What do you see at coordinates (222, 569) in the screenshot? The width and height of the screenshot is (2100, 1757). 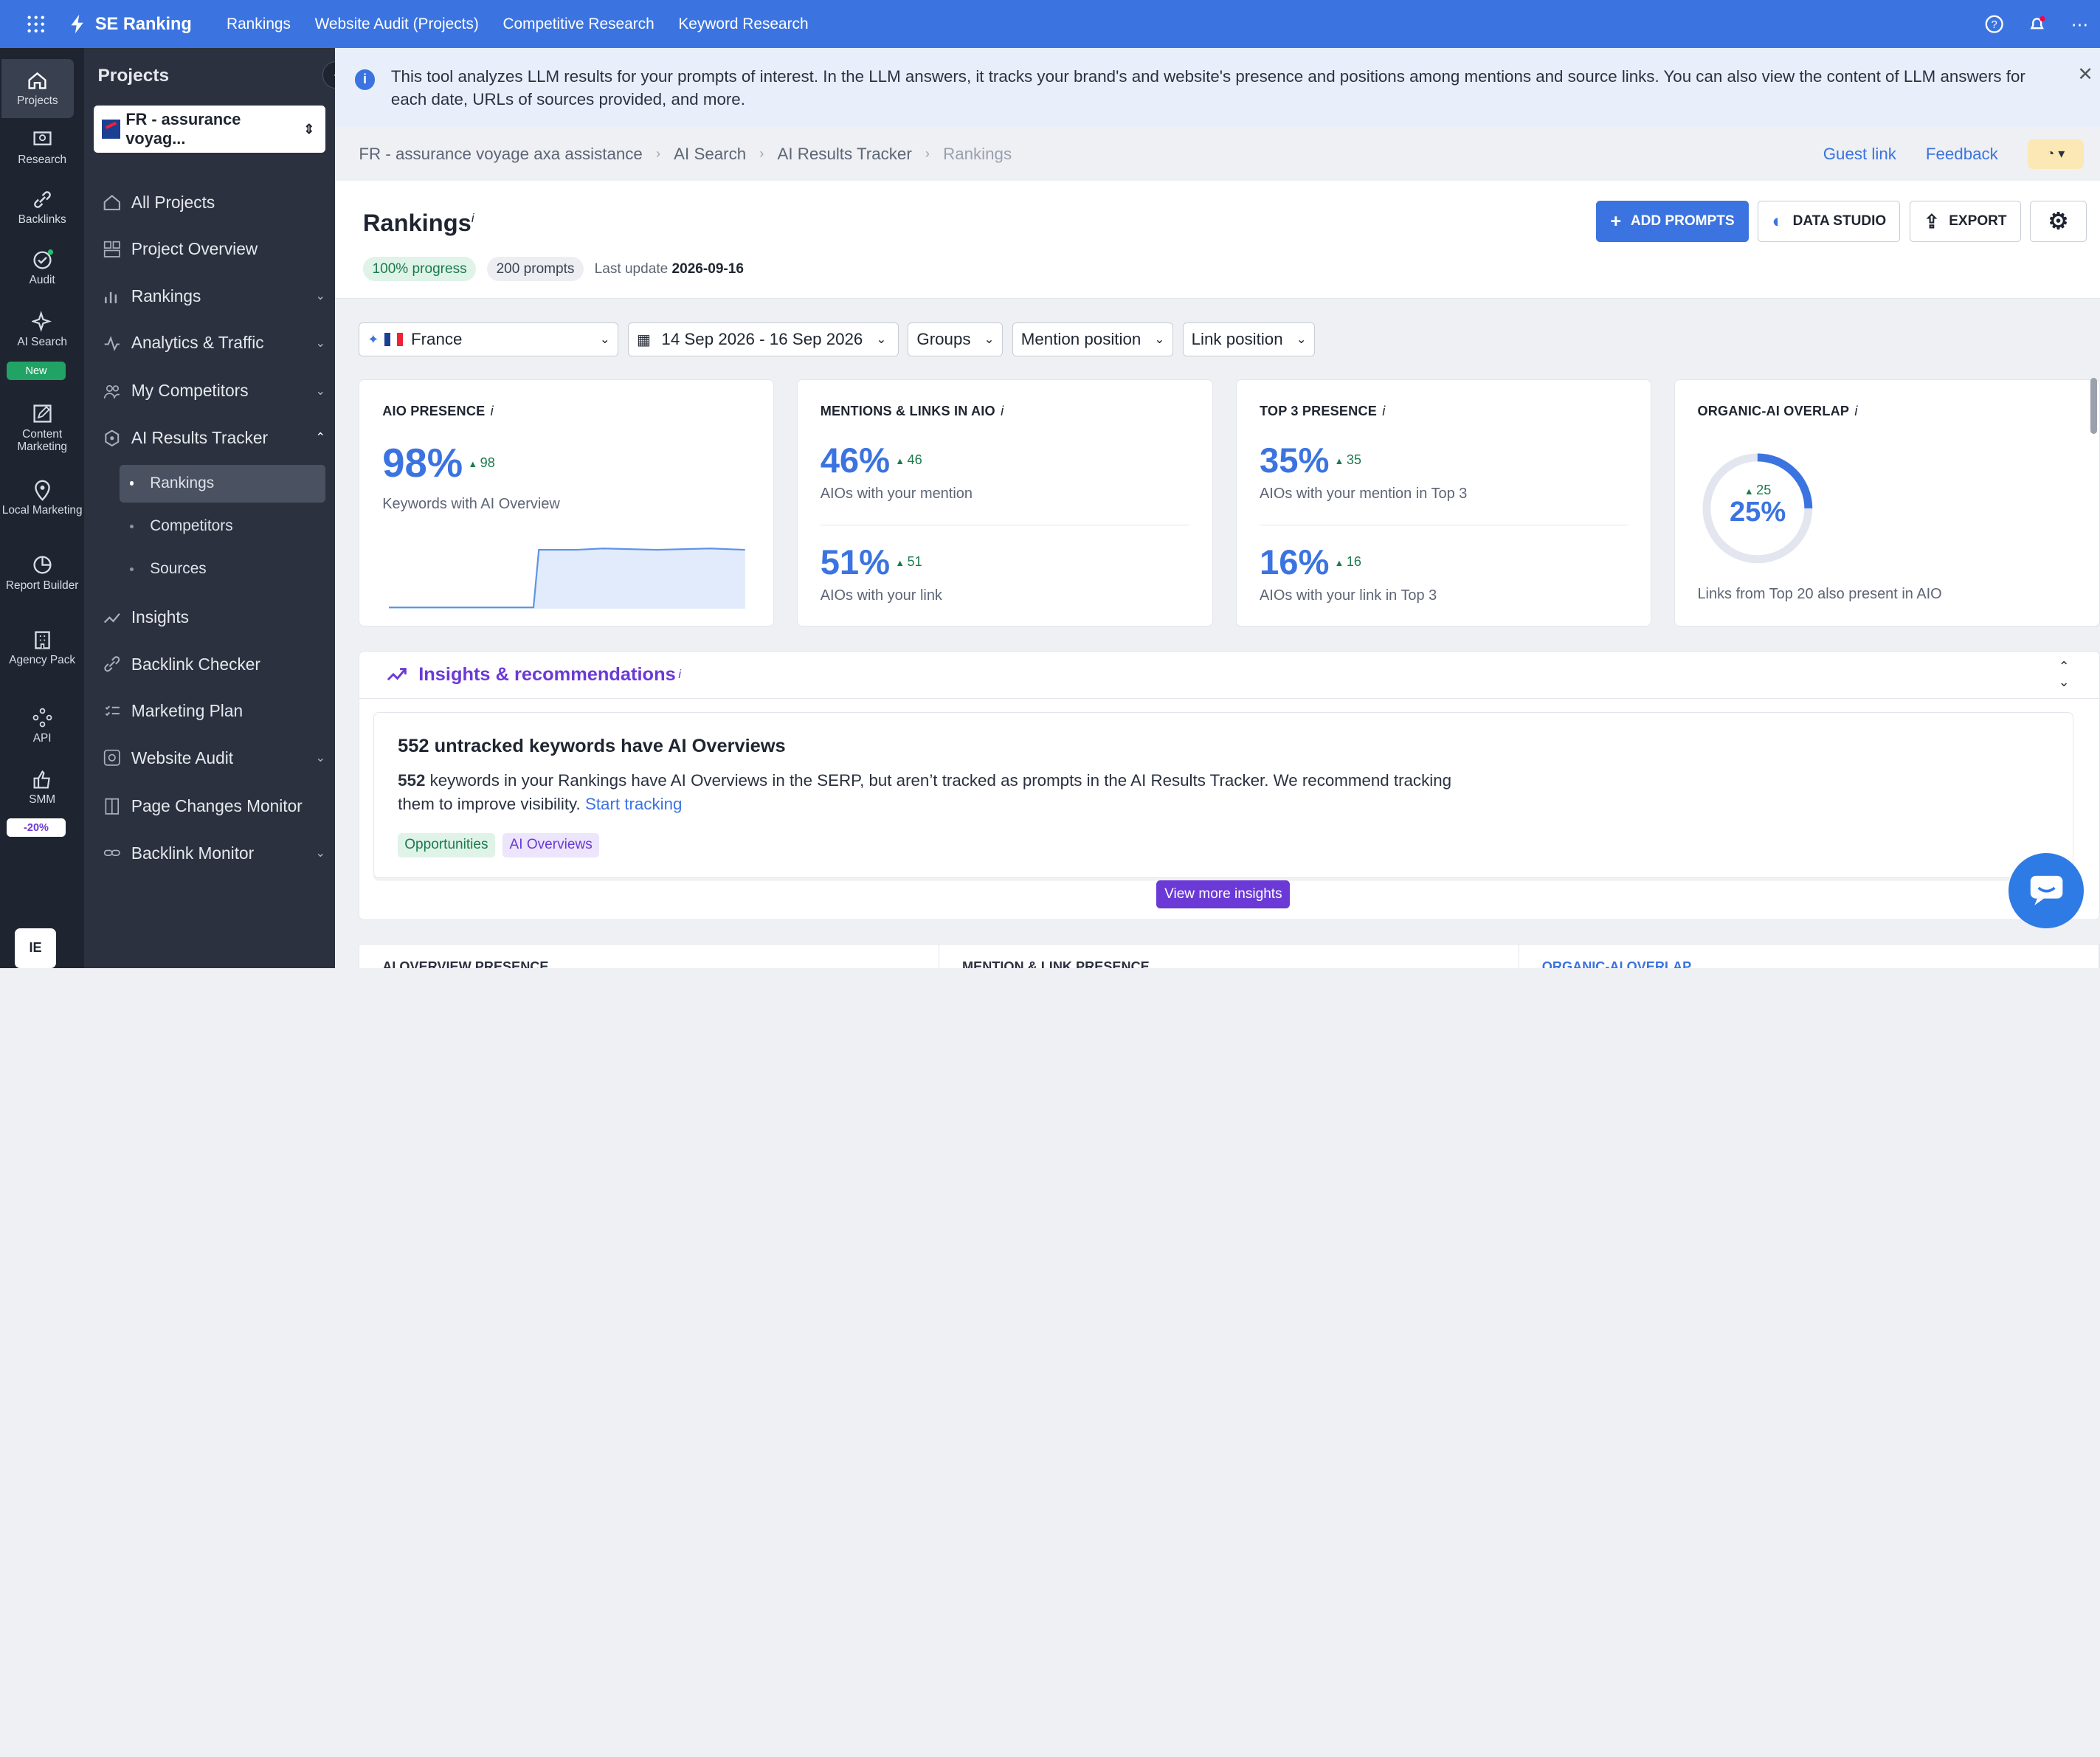 I see `sidebar-subitem-sources: Sources` at bounding box center [222, 569].